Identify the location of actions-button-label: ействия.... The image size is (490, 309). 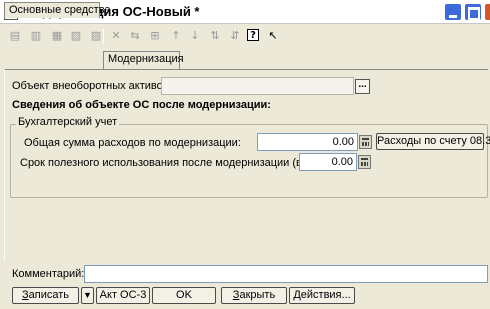
(325, 295).